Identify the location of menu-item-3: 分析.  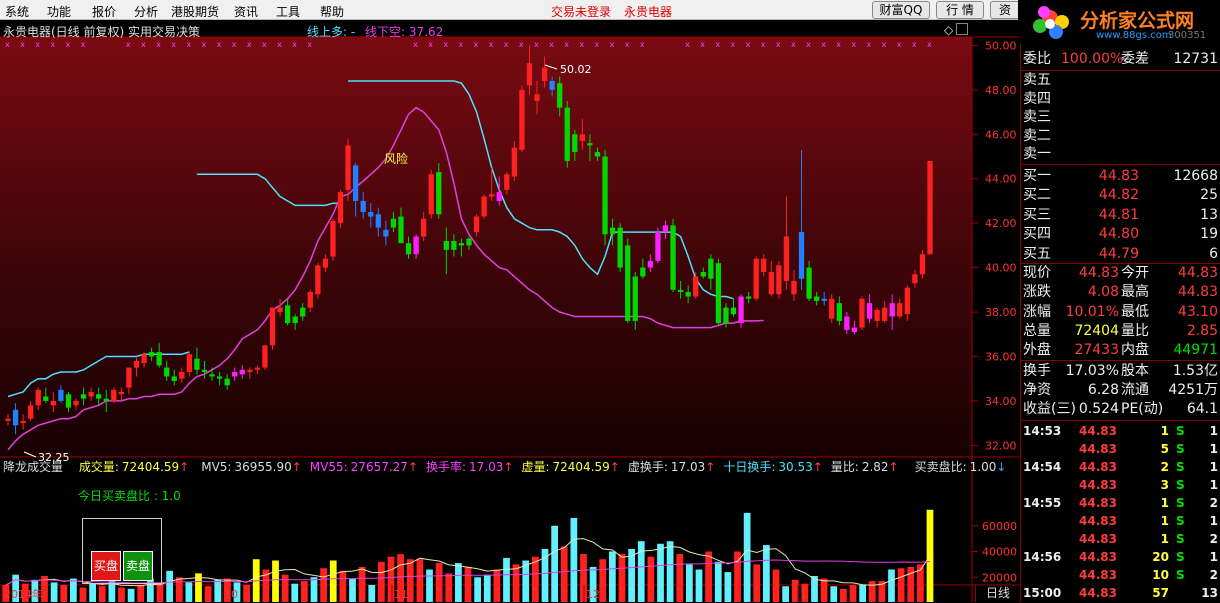
(146, 11).